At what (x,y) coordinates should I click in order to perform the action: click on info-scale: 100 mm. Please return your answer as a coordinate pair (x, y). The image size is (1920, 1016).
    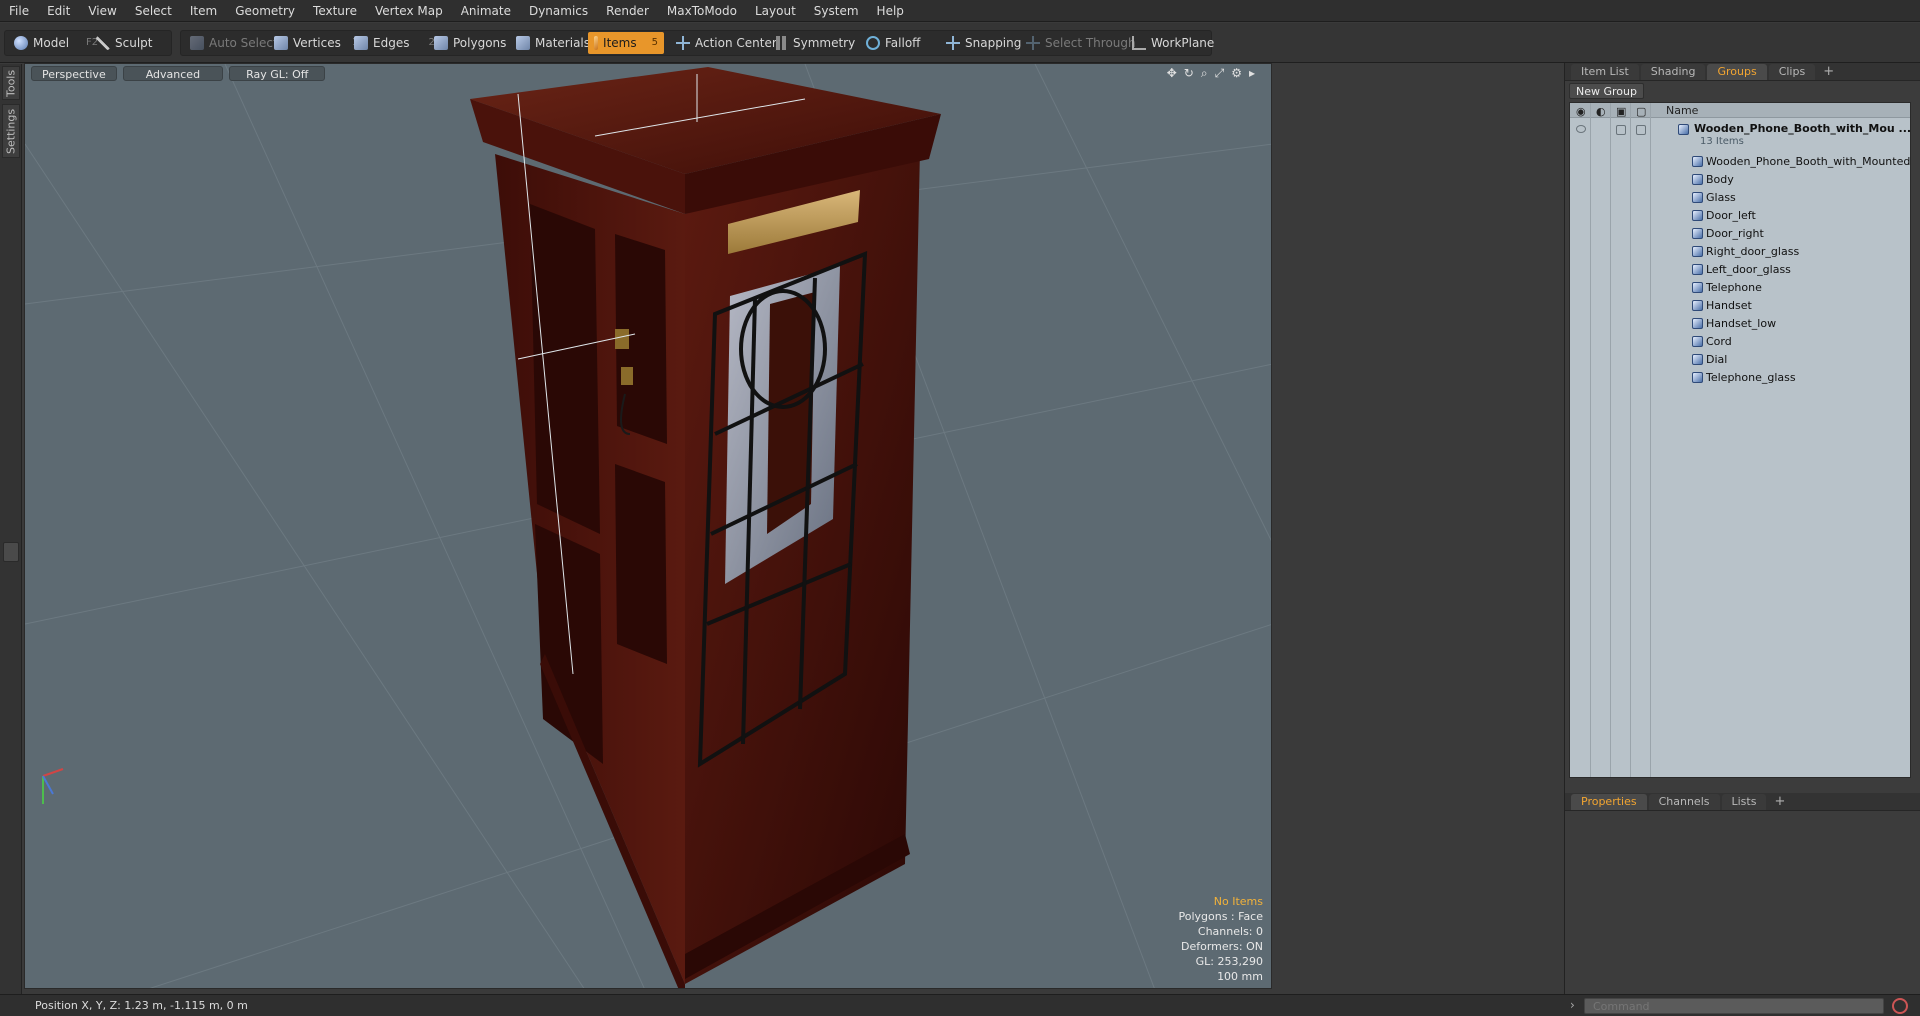
    Looking at the image, I should click on (1240, 976).